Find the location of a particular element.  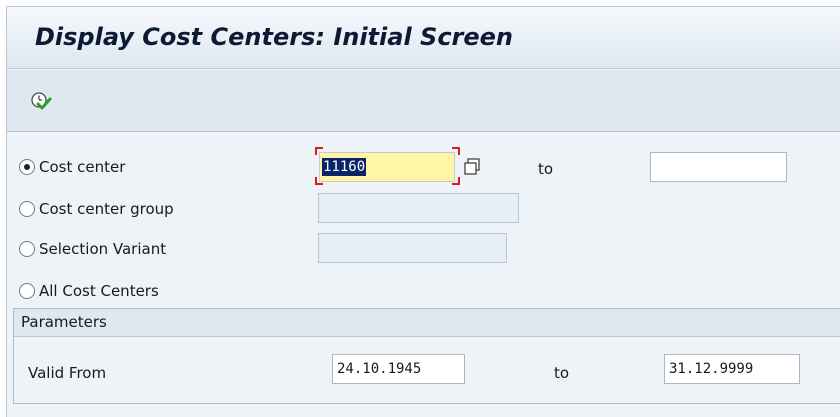

execute-button is located at coordinates (41, 101).